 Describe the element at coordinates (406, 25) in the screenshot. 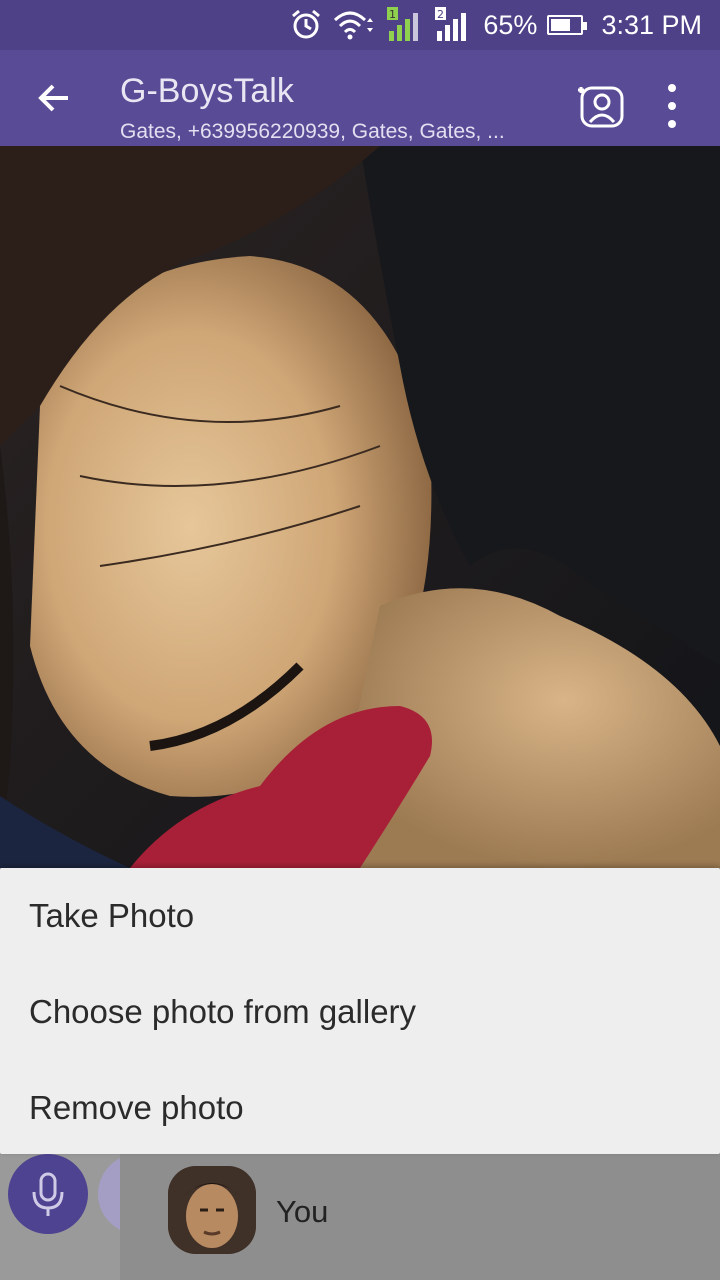

I see `signal-sim1-icon: 1` at that location.